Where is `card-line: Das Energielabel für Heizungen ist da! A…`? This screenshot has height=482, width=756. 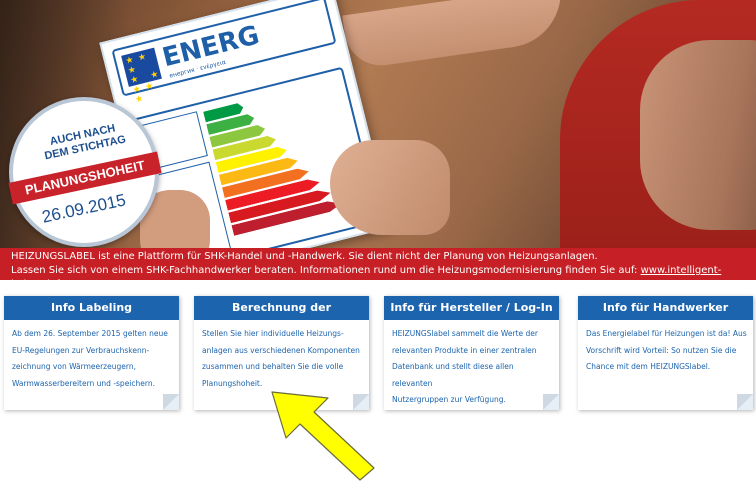
card-line: Das Energielabel für Heizungen ist da! A… is located at coordinates (666, 333).